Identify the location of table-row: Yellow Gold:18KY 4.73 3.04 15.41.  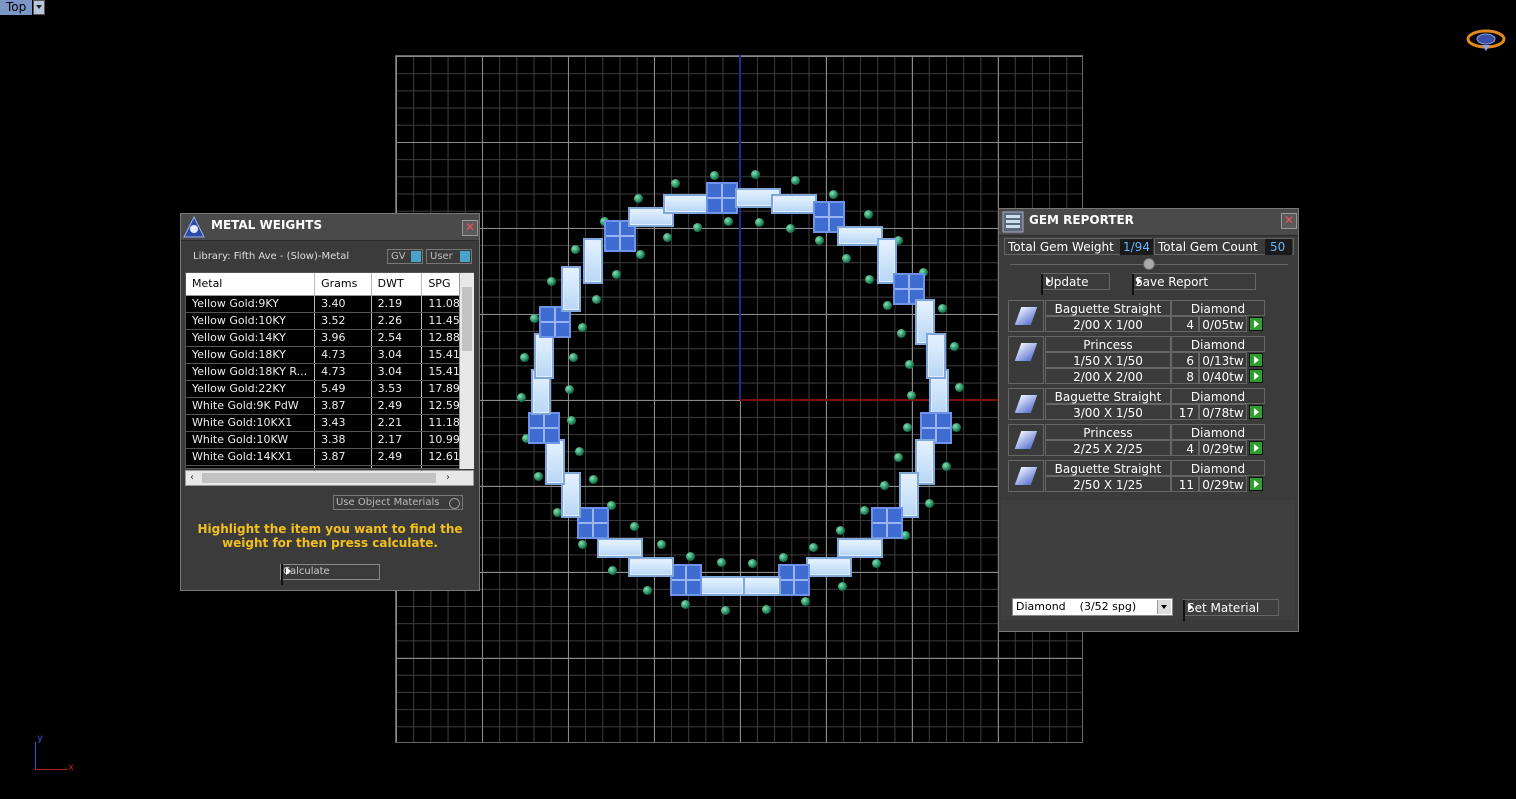
(329, 355).